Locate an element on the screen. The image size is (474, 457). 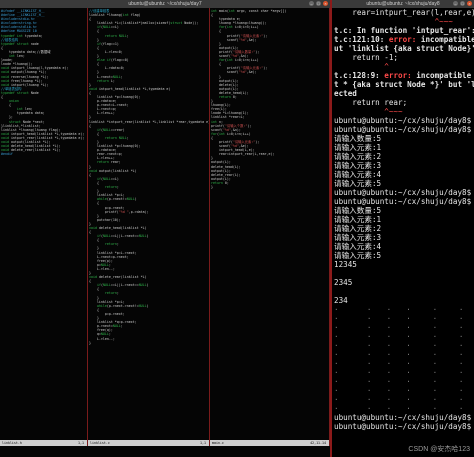
pane-statusline: main.c 42,11-14 is located at coordinates (269, 443).